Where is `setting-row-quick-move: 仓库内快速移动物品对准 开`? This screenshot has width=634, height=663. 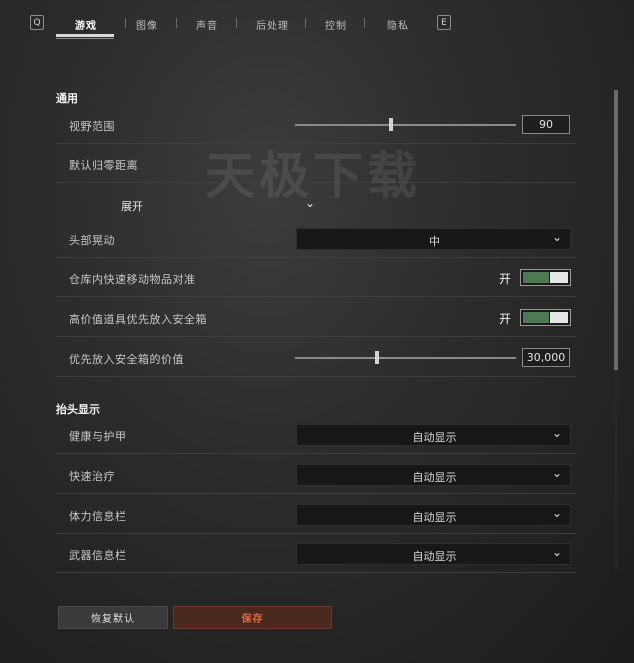
setting-row-quick-move: 仓库内快速移动物品对准 开 is located at coordinates (316, 278).